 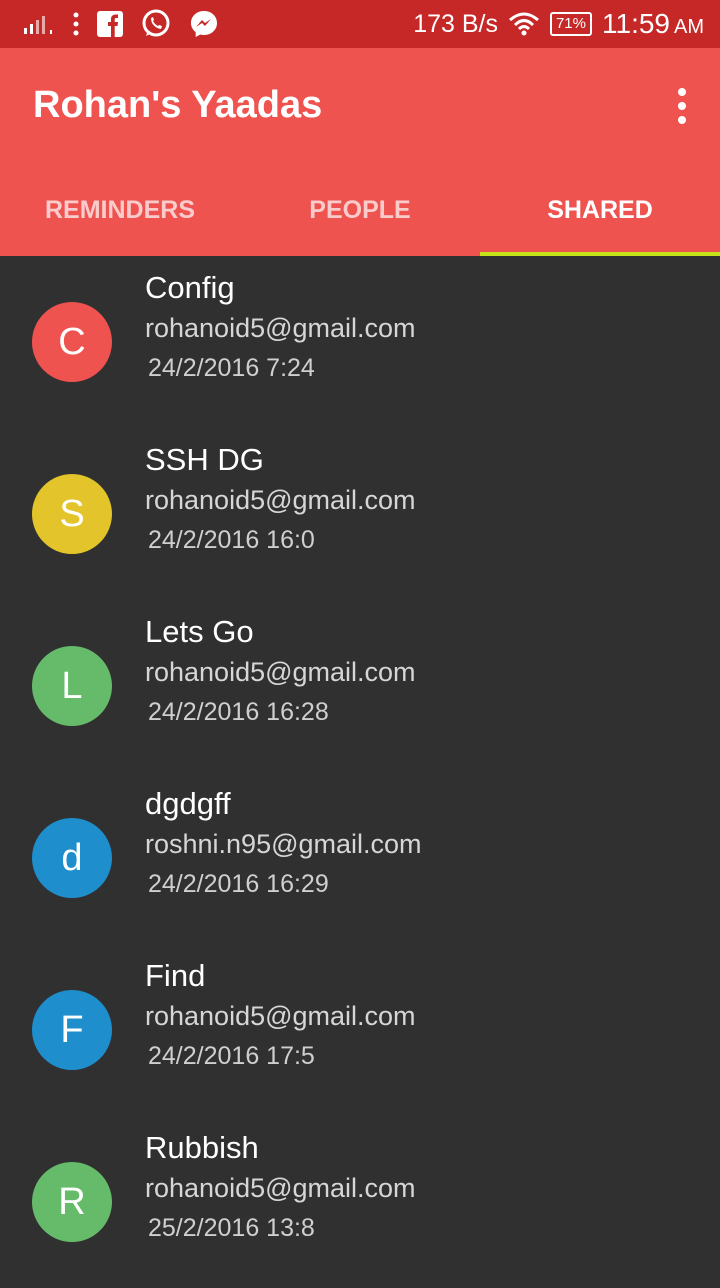 What do you see at coordinates (190, 287) in the screenshot?
I see `item-title: Config` at bounding box center [190, 287].